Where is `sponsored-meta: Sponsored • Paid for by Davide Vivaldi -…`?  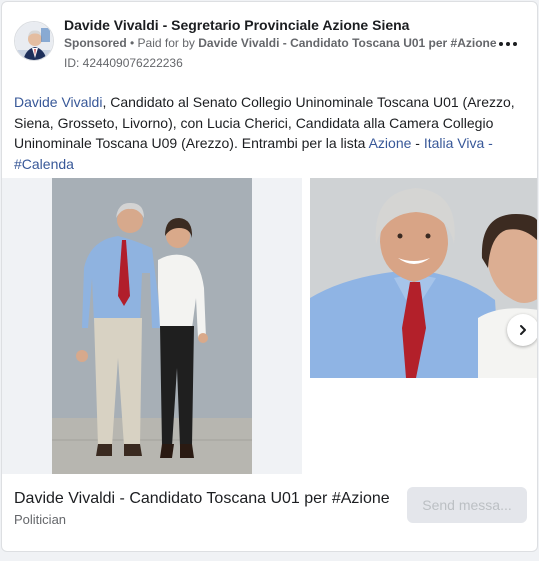
sponsored-meta: Sponsored • Paid for by Davide Vivaldi -… is located at coordinates (280, 43).